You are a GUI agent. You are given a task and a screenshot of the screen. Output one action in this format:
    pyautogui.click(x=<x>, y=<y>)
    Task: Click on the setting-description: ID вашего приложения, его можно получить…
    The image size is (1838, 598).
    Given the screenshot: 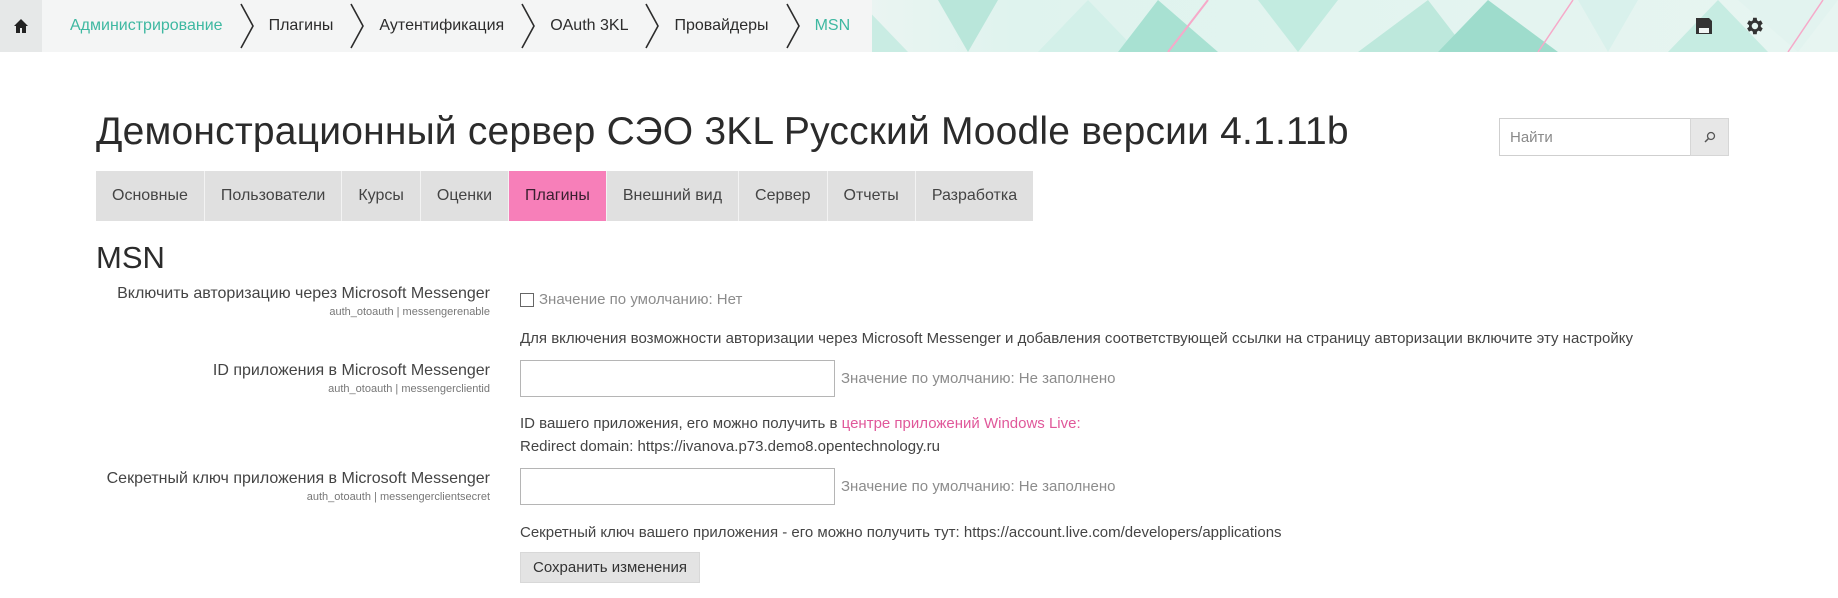 What is the action you would take?
    pyautogui.click(x=800, y=423)
    